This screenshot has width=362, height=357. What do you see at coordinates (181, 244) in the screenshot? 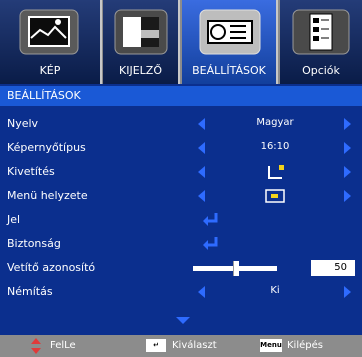
I see `row-security: Biztonság` at bounding box center [181, 244].